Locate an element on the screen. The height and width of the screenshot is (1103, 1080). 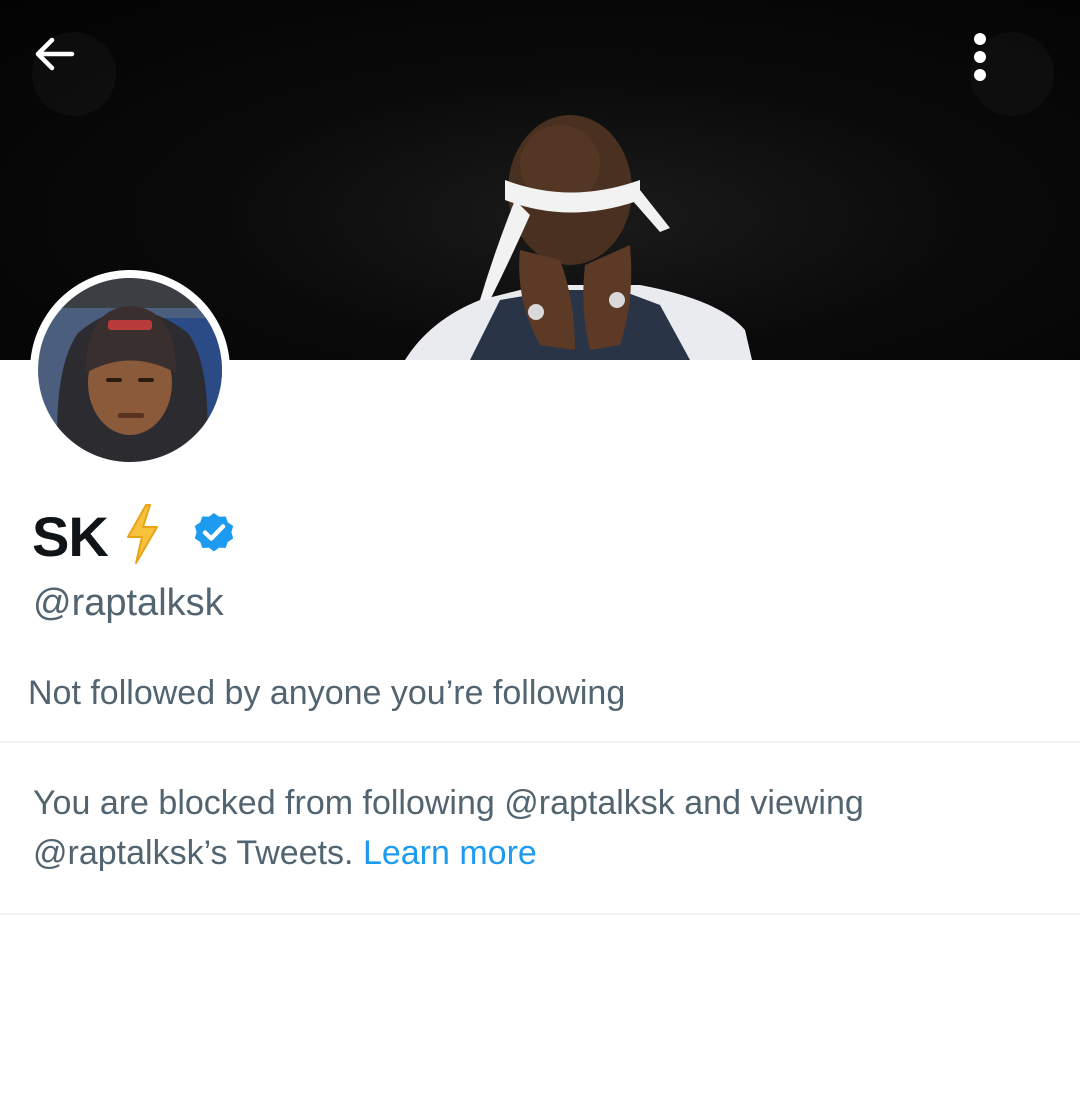
back-button is located at coordinates (74, 74).